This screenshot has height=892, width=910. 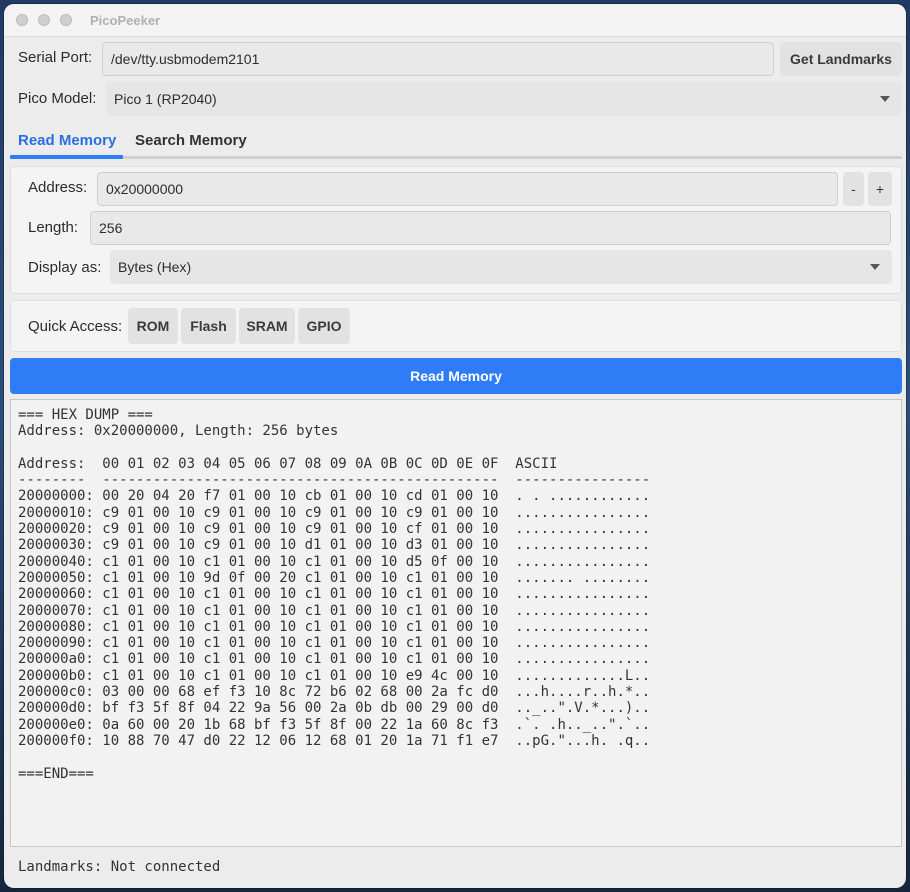 I want to click on serial-port-value: /dev/tty.usbmodem2101, so click(x=185, y=59).